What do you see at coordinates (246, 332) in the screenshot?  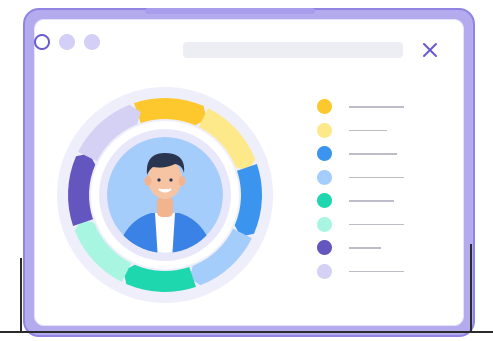 I see `ground-line` at bounding box center [246, 332].